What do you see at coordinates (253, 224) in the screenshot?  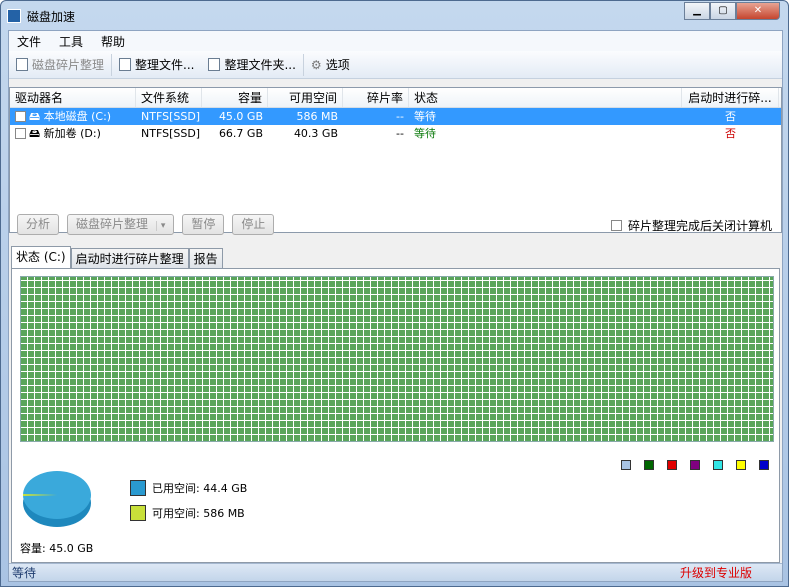 I see `stop-button: 停止` at bounding box center [253, 224].